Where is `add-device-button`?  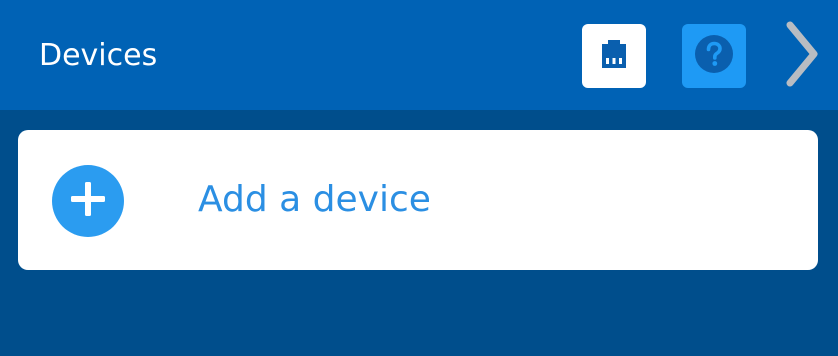 add-device-button is located at coordinates (88, 201).